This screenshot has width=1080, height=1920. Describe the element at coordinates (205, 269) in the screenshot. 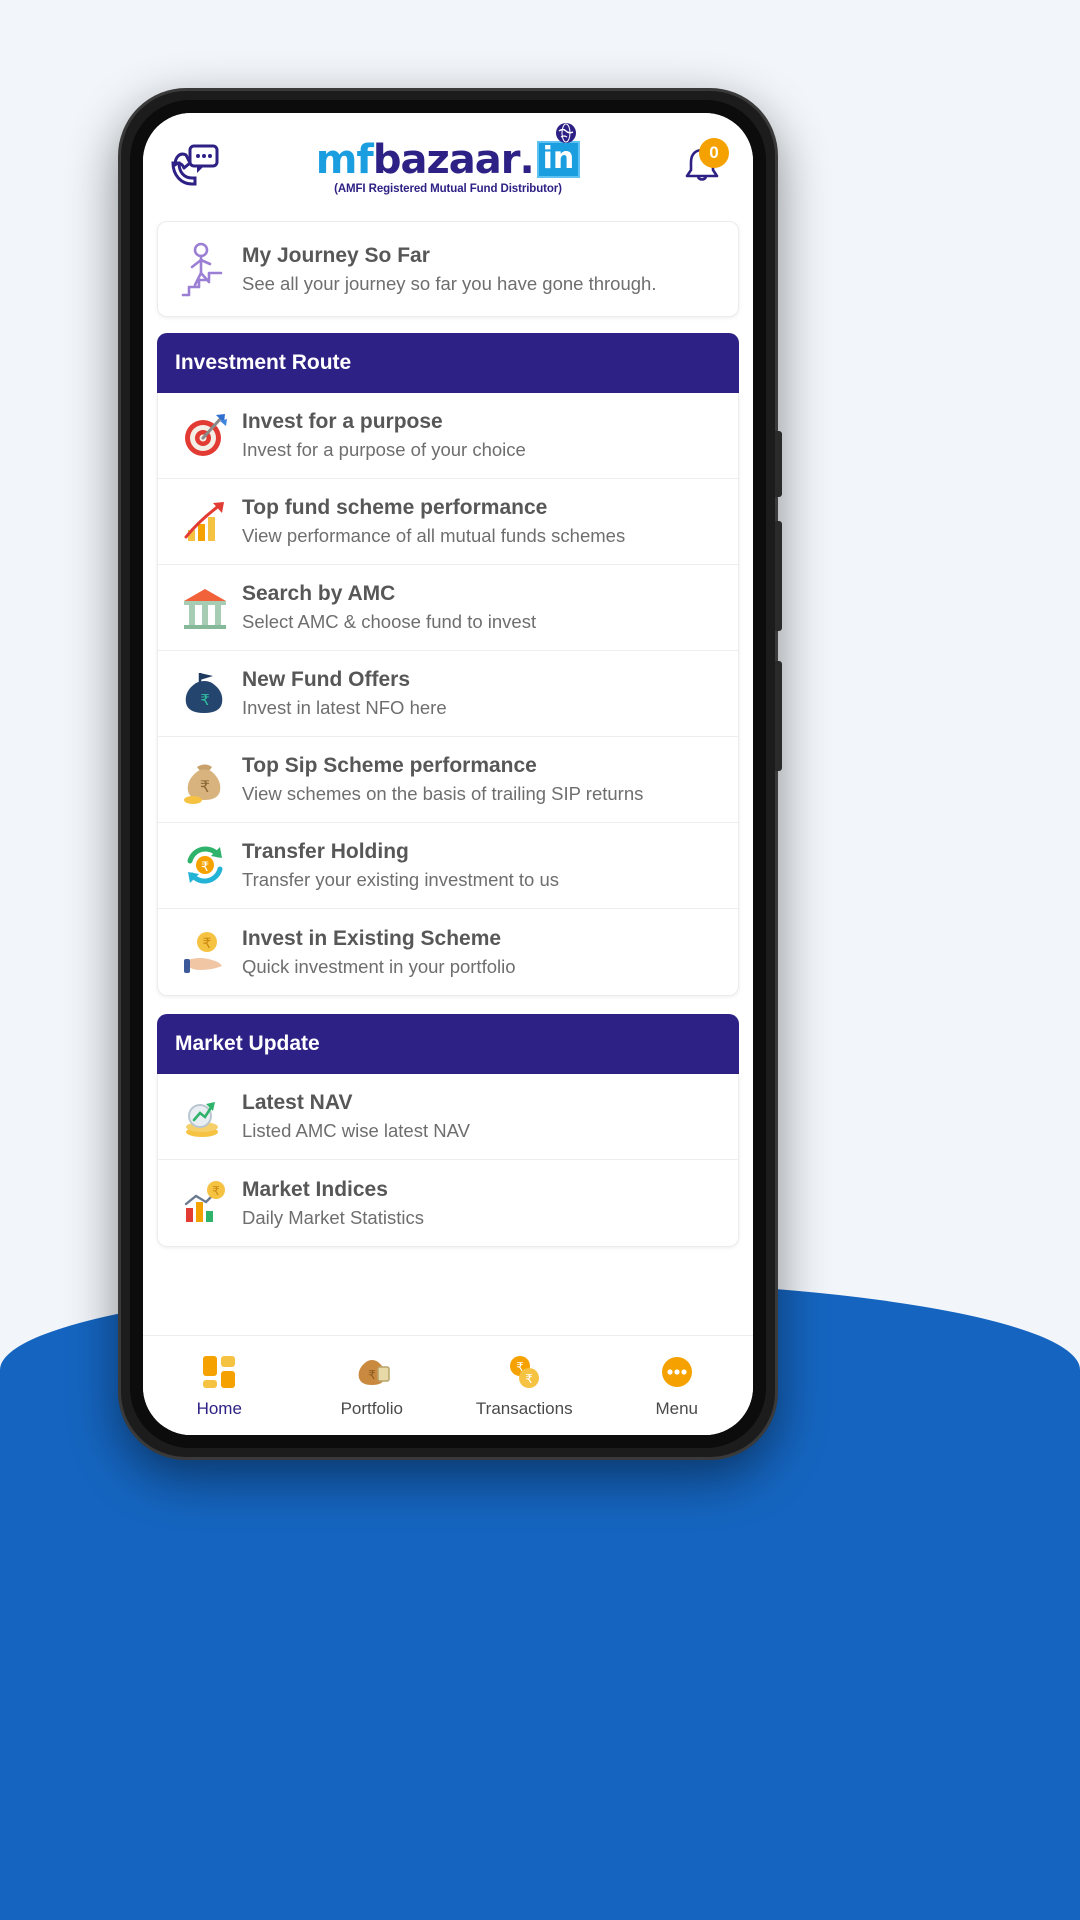

I see `person-climbing-stairs-icon` at that location.